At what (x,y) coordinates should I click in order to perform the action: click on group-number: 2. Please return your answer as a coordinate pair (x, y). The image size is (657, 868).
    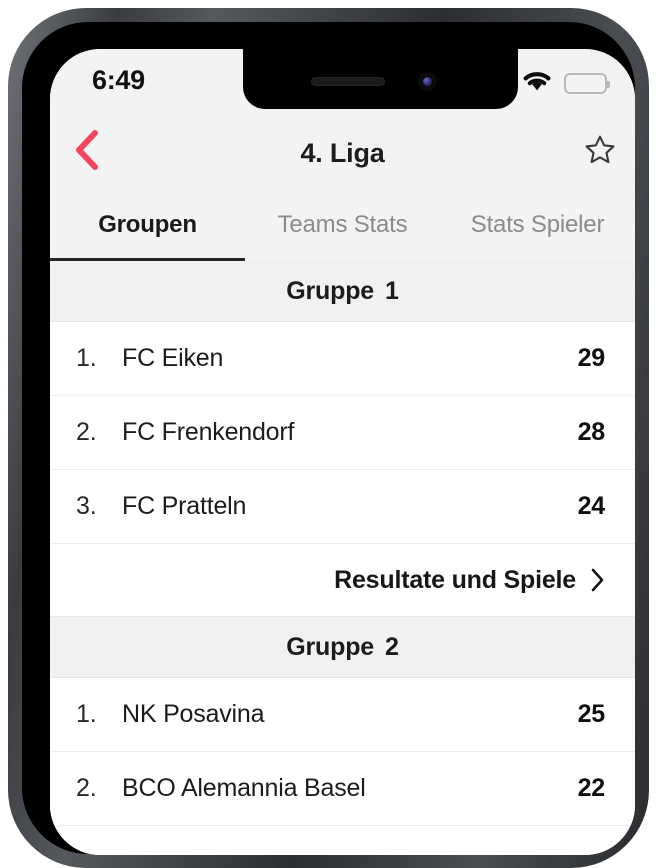
    Looking at the image, I should click on (391, 646).